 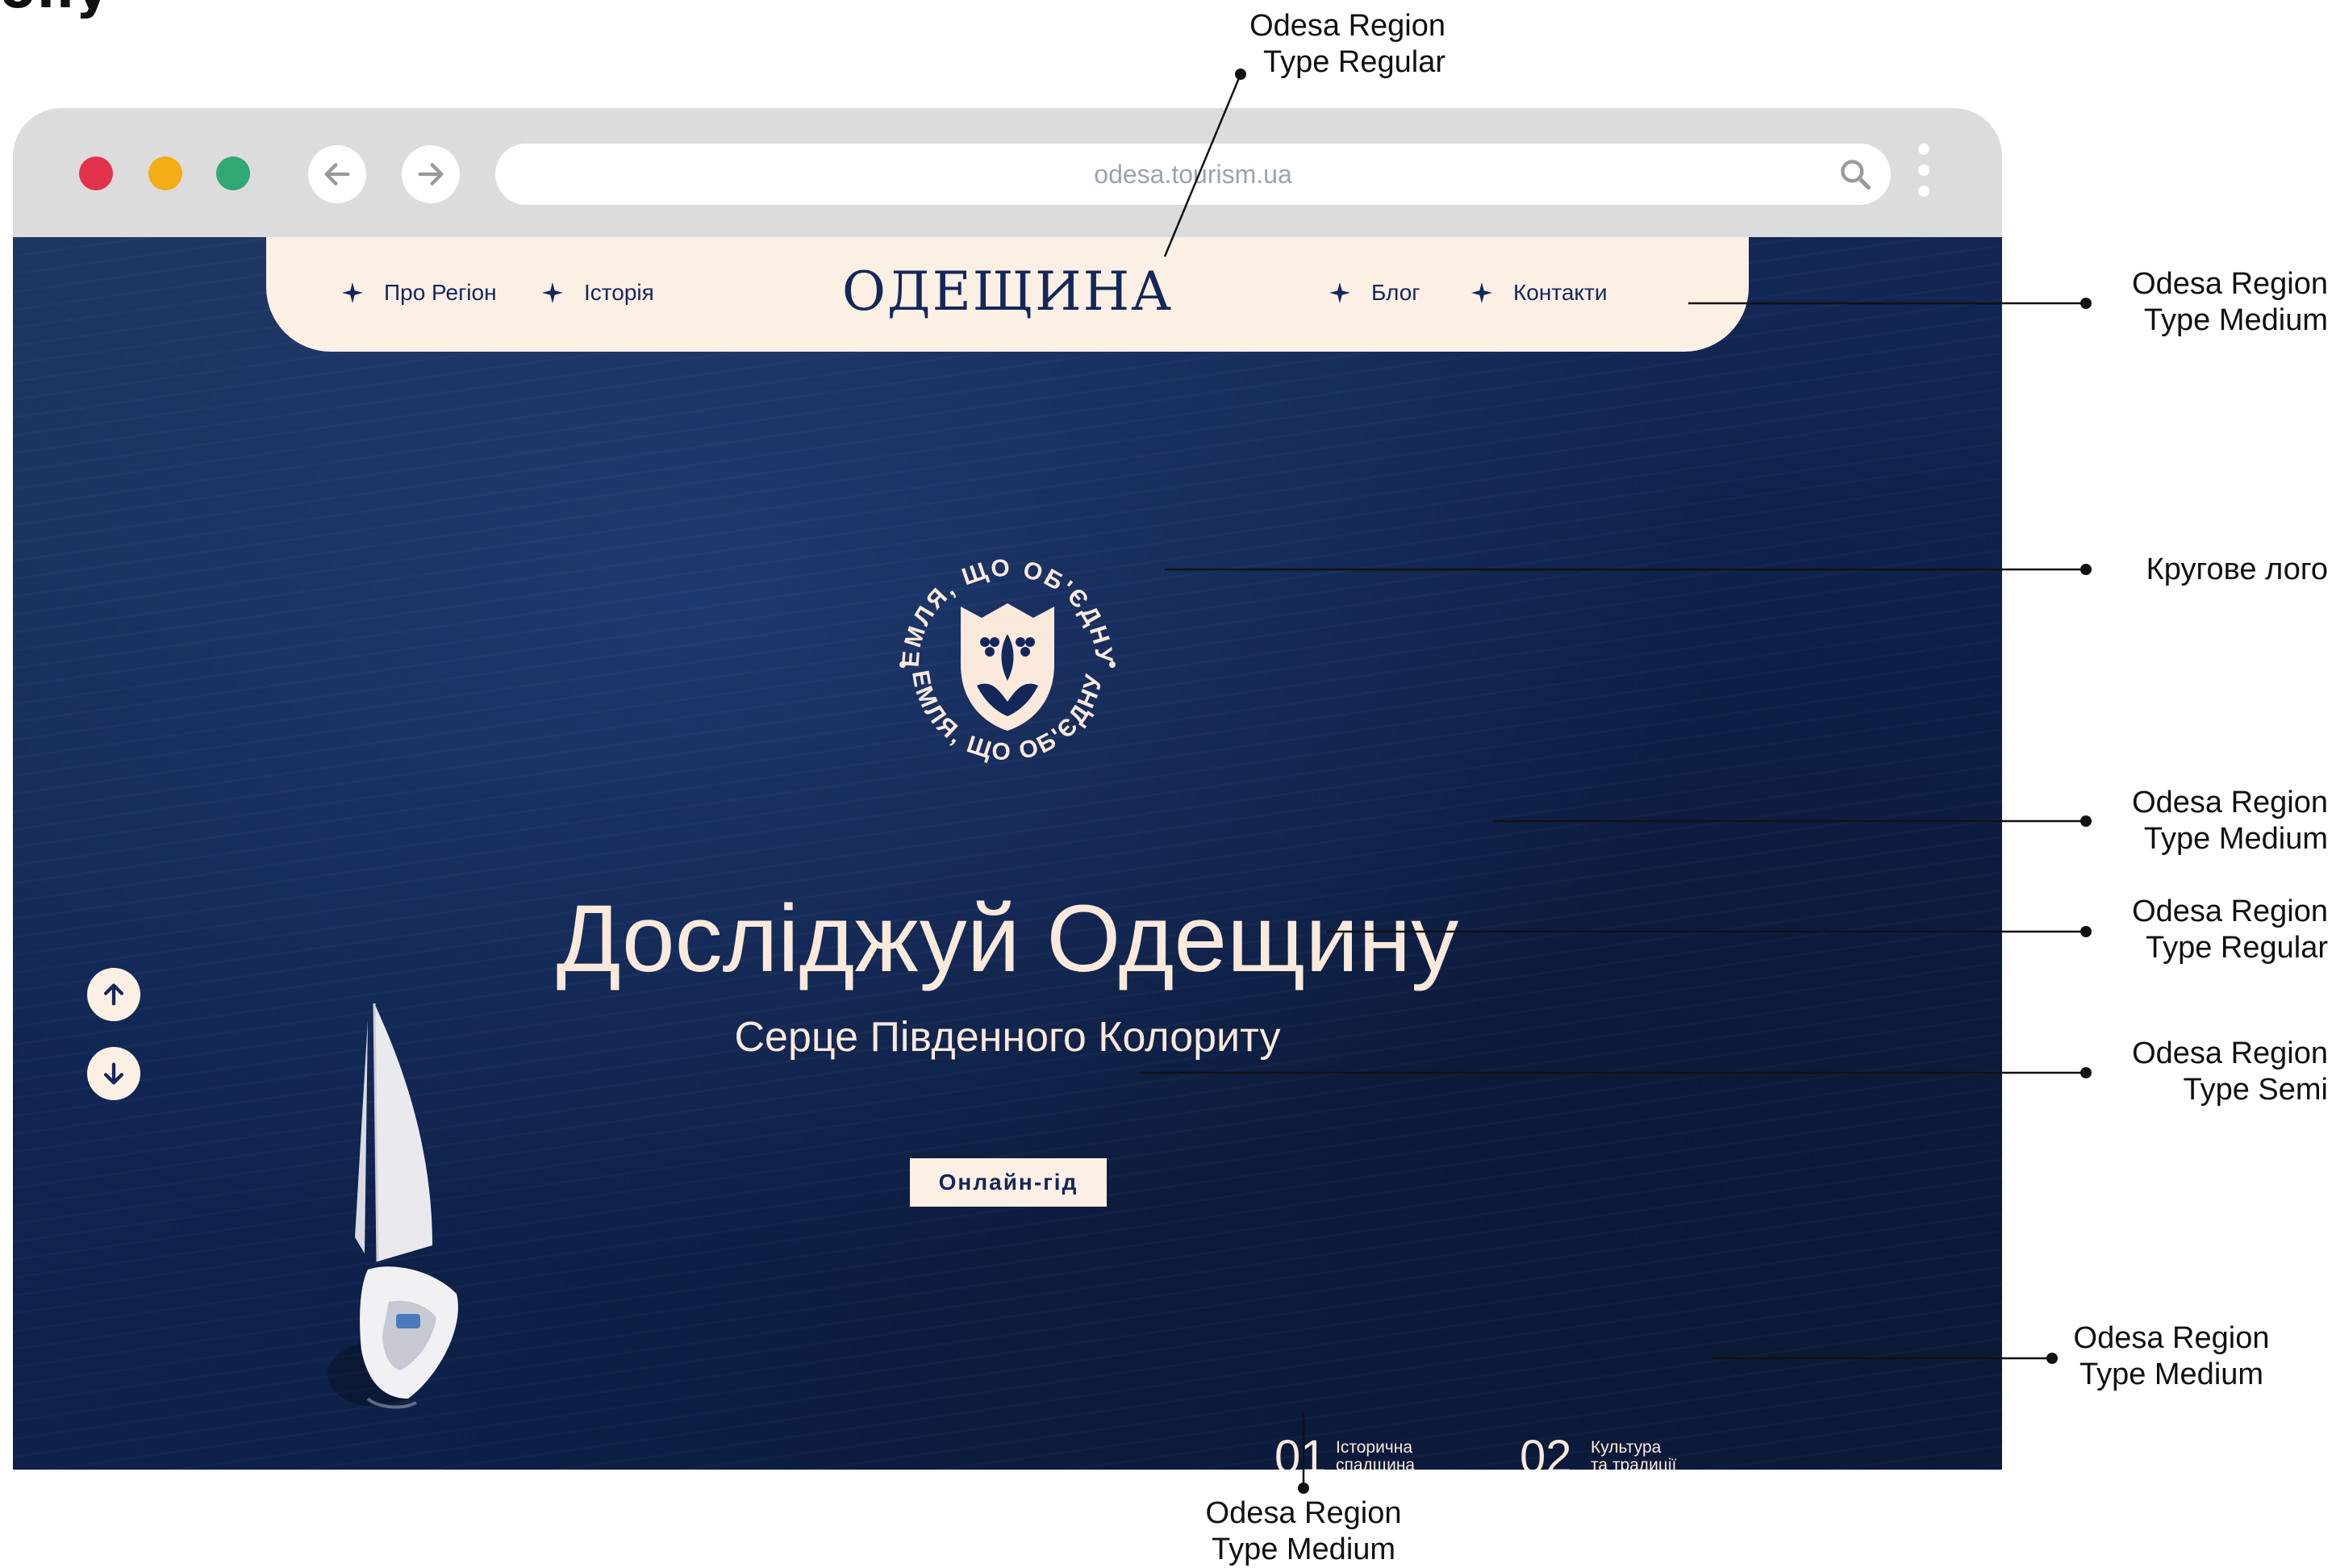 I want to click on annotation-button-font: Odesa Region Type Semi, so click(x=2193, y=1072).